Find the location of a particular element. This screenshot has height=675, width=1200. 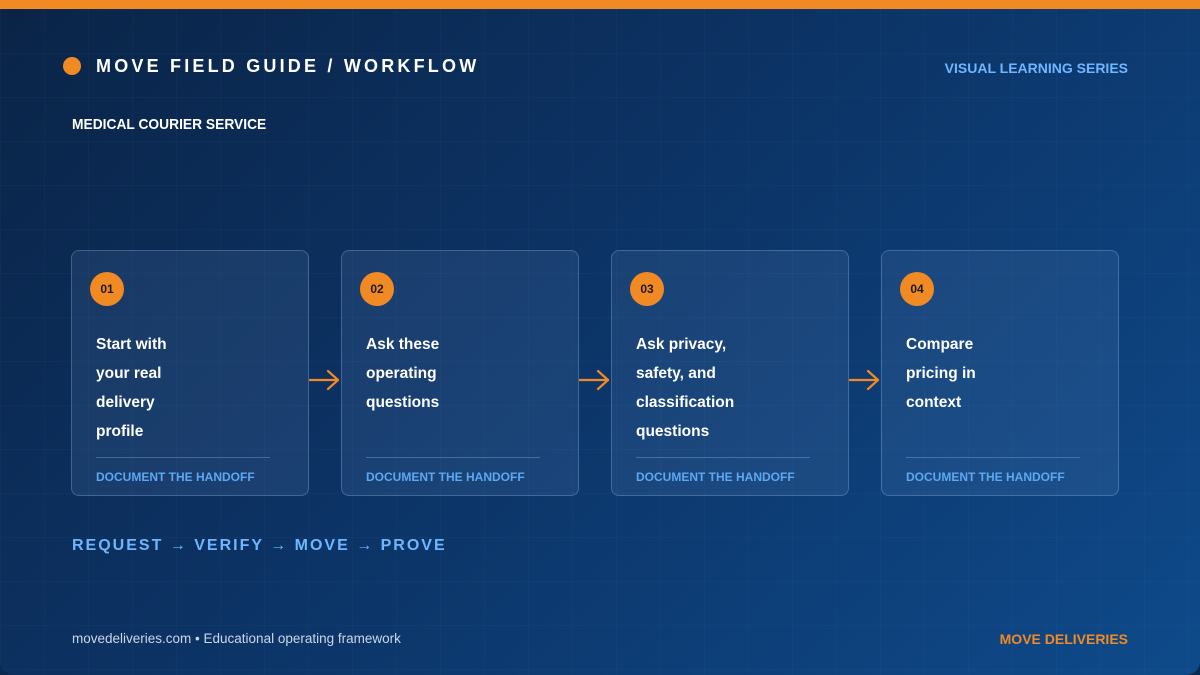

step-number-badge: 03 is located at coordinates (647, 289).